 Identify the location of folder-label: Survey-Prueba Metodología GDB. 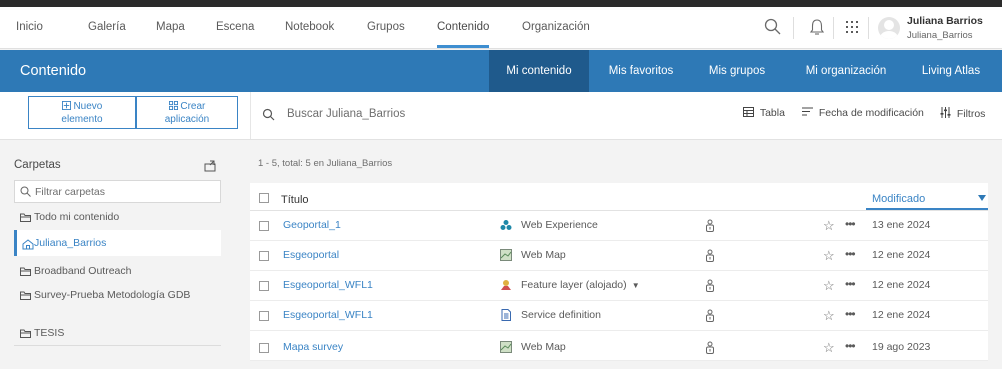
(112, 295).